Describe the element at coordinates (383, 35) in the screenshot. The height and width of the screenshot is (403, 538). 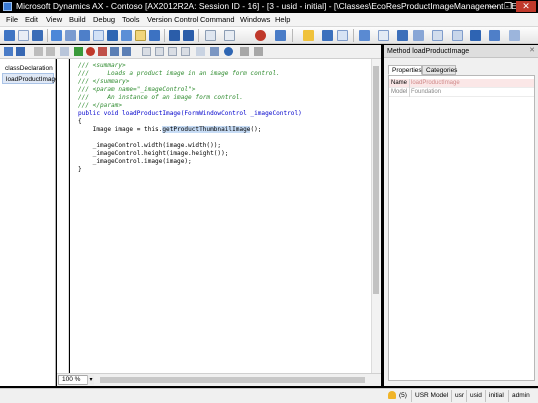
I see `report-icon` at that location.